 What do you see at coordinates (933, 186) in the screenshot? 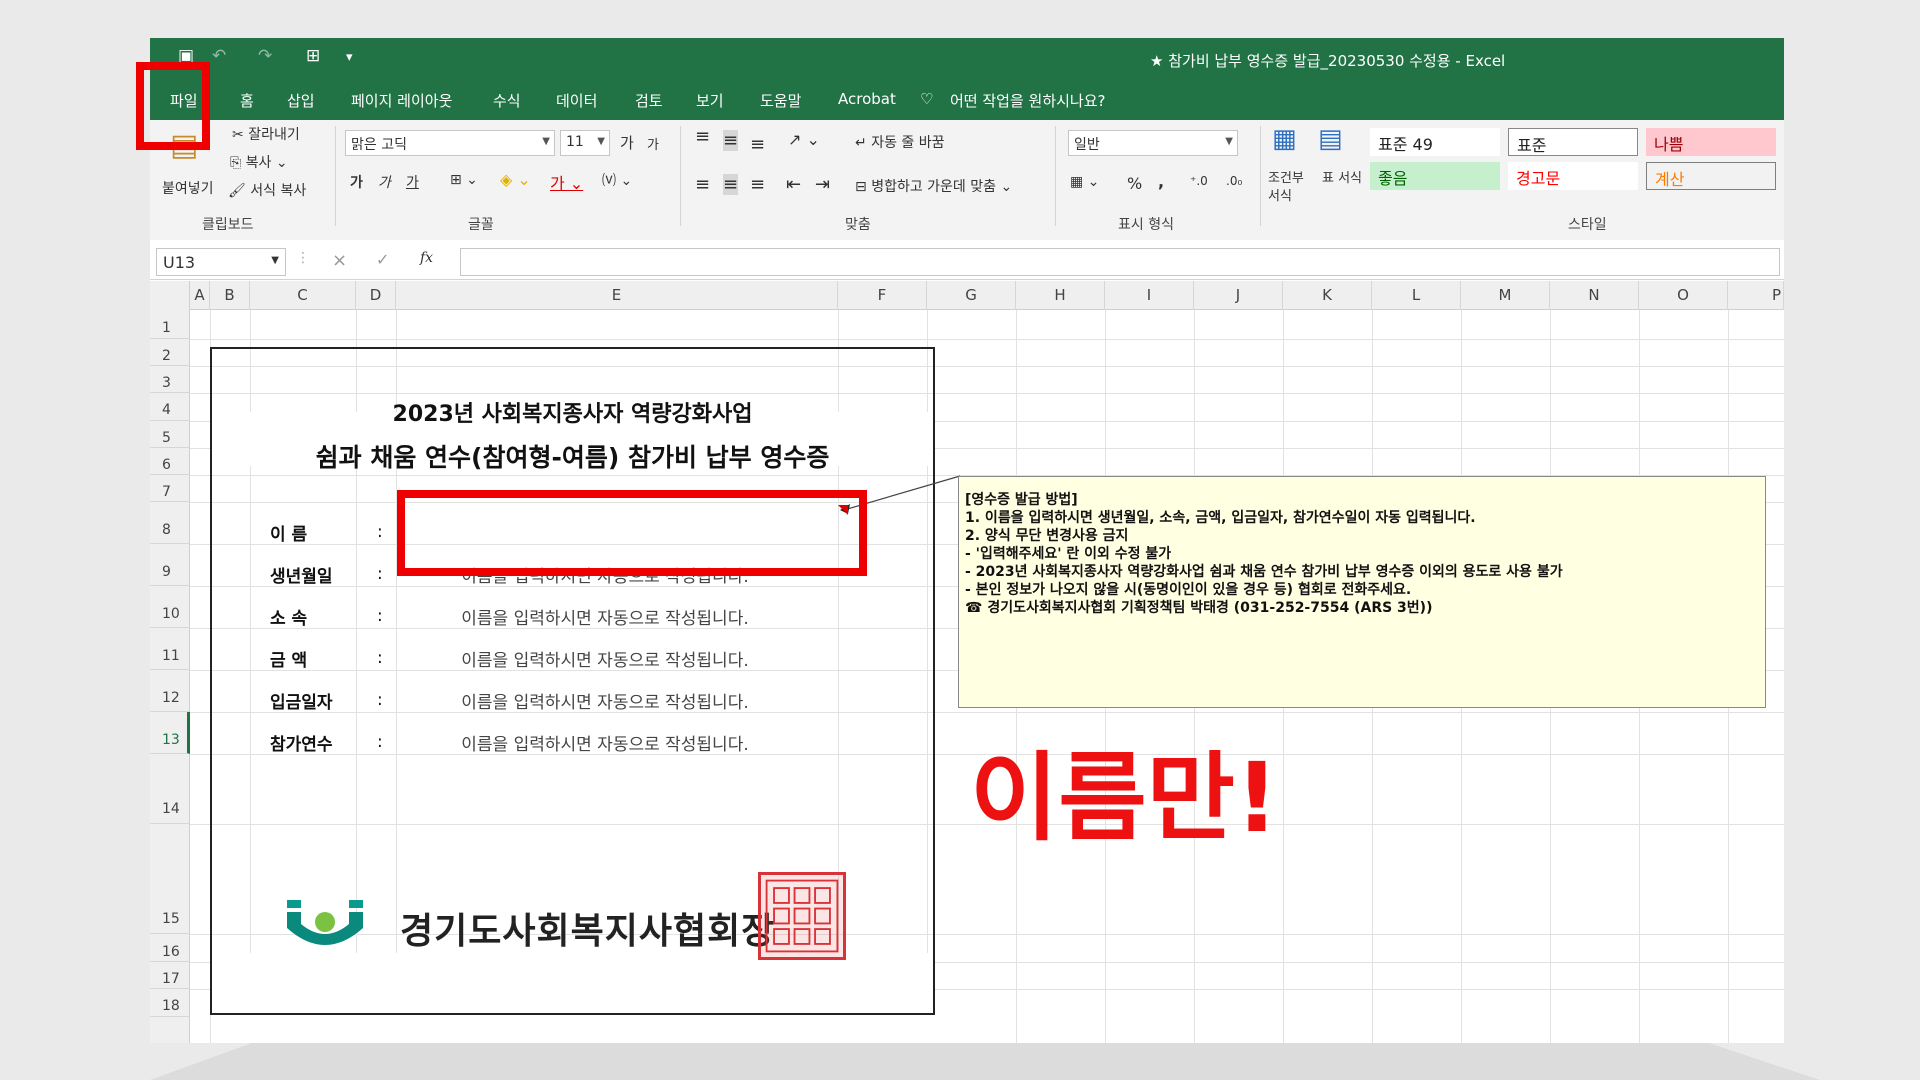
I see `merge-center-button: ⊟ 병합하고 가운데 맞춤 ⌄` at bounding box center [933, 186].